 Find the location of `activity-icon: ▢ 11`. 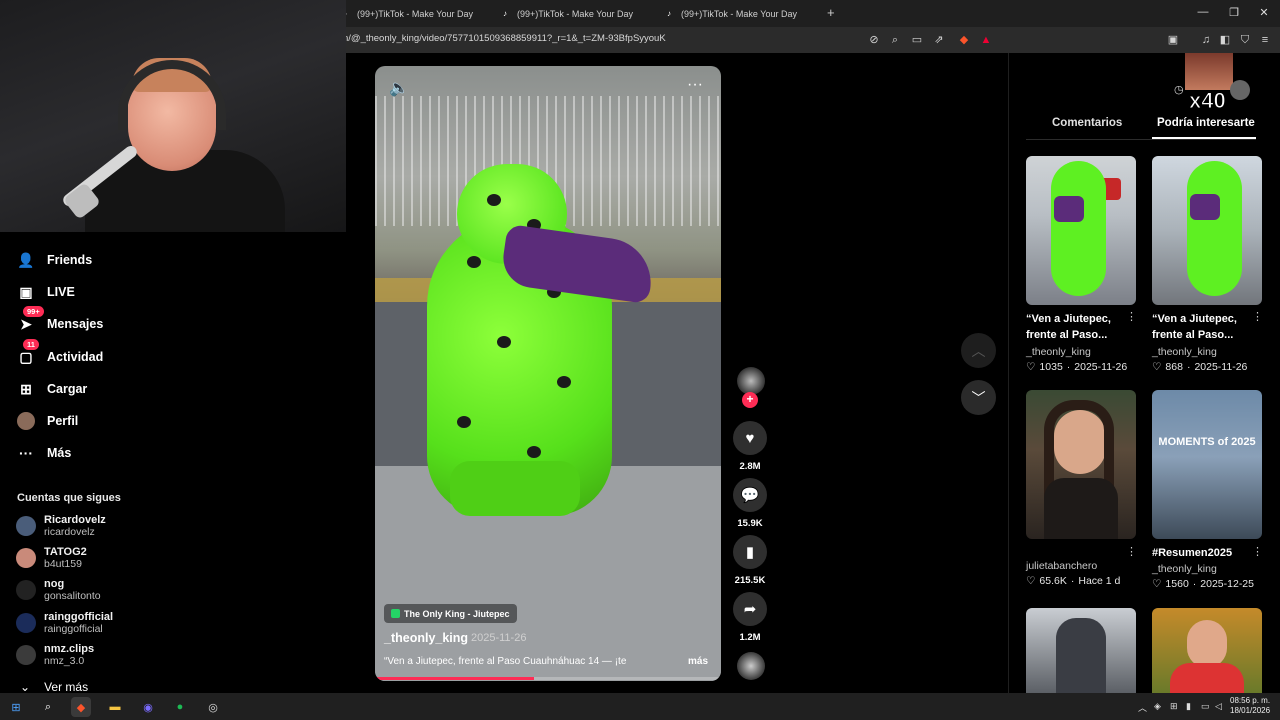

activity-icon: ▢ 11 is located at coordinates (28, 352).